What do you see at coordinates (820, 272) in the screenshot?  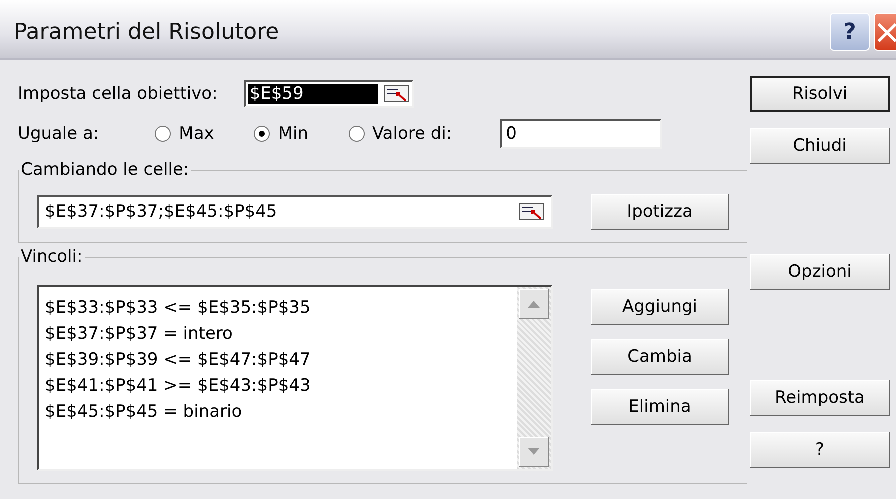 I see `dialog-button: Opzioni` at bounding box center [820, 272].